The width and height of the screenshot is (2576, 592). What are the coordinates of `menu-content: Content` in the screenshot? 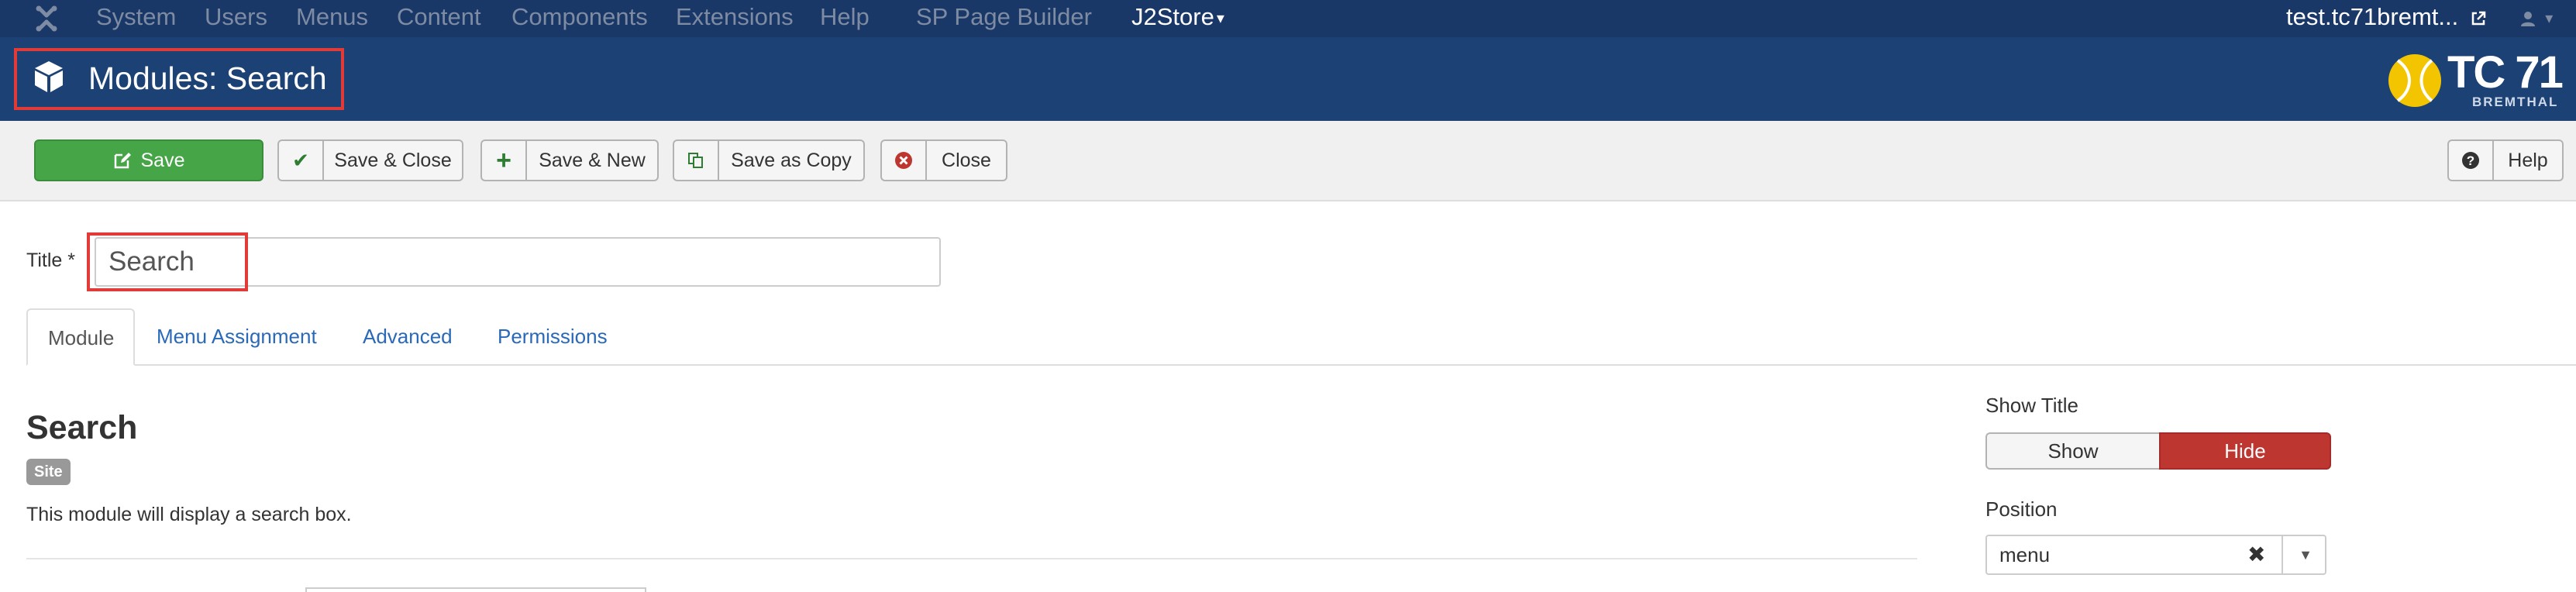 It's located at (439, 18).